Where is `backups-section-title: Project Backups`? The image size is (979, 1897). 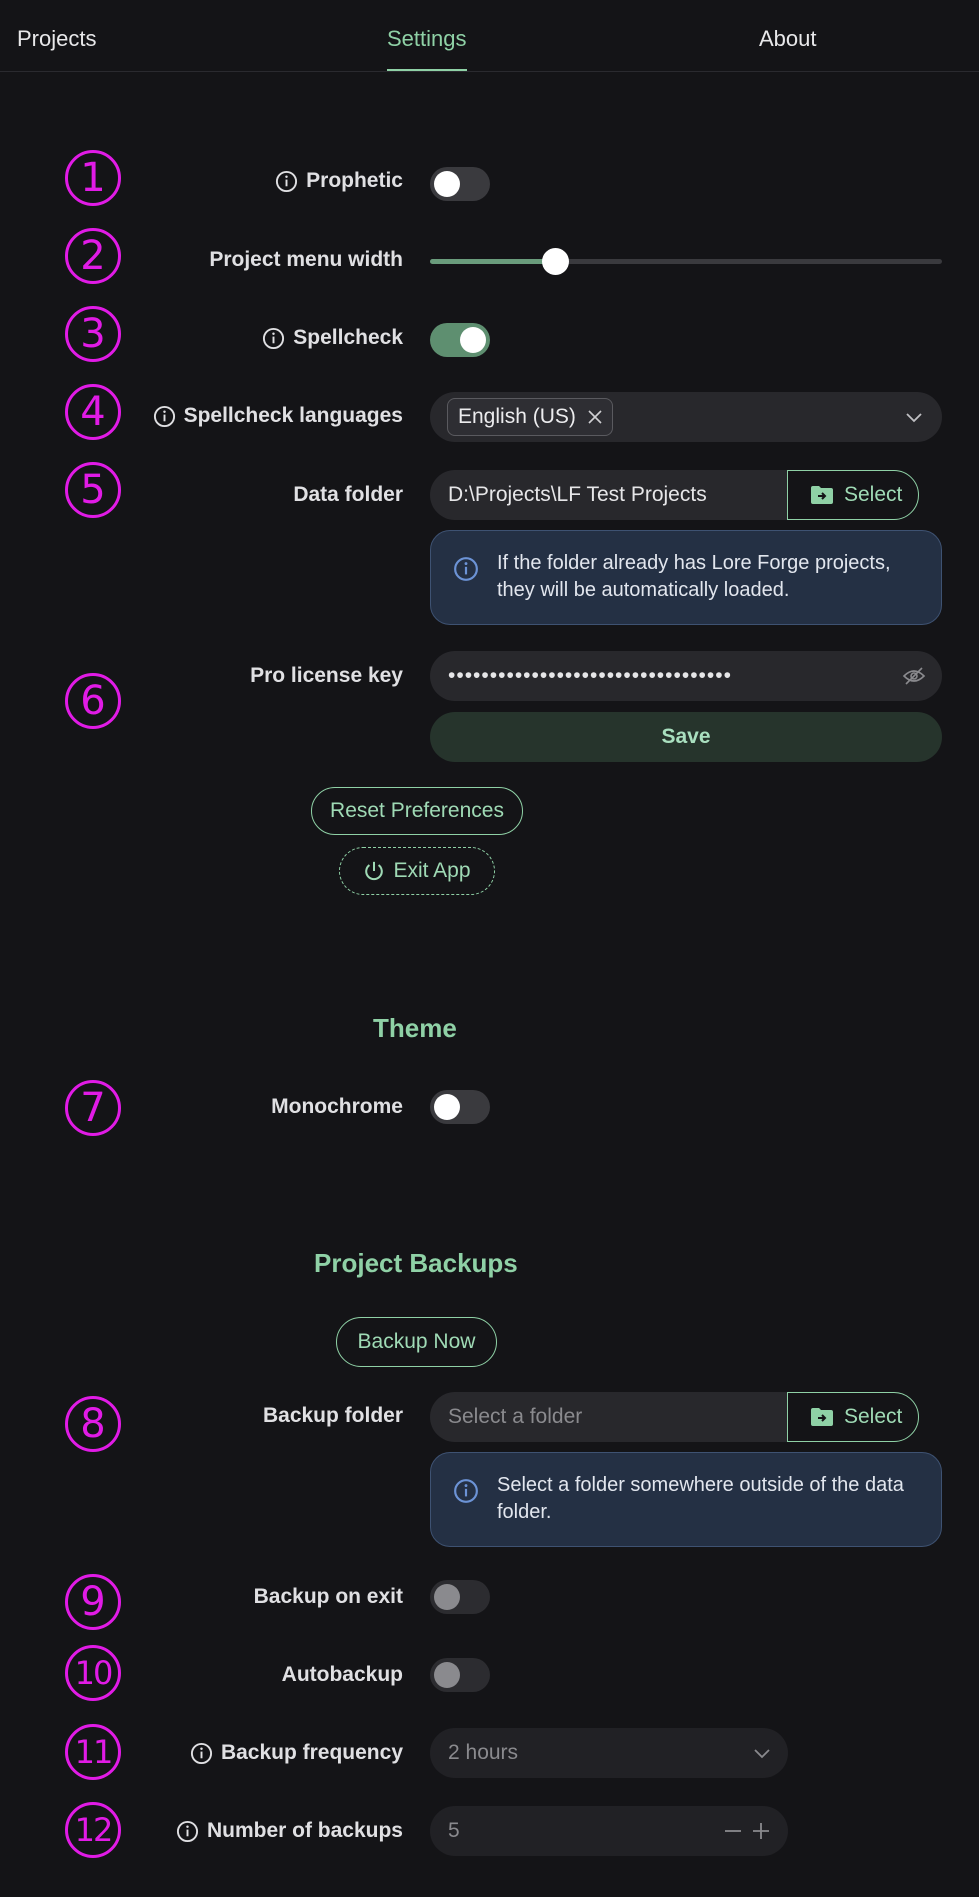 backups-section-title: Project Backups is located at coordinates (416, 1263).